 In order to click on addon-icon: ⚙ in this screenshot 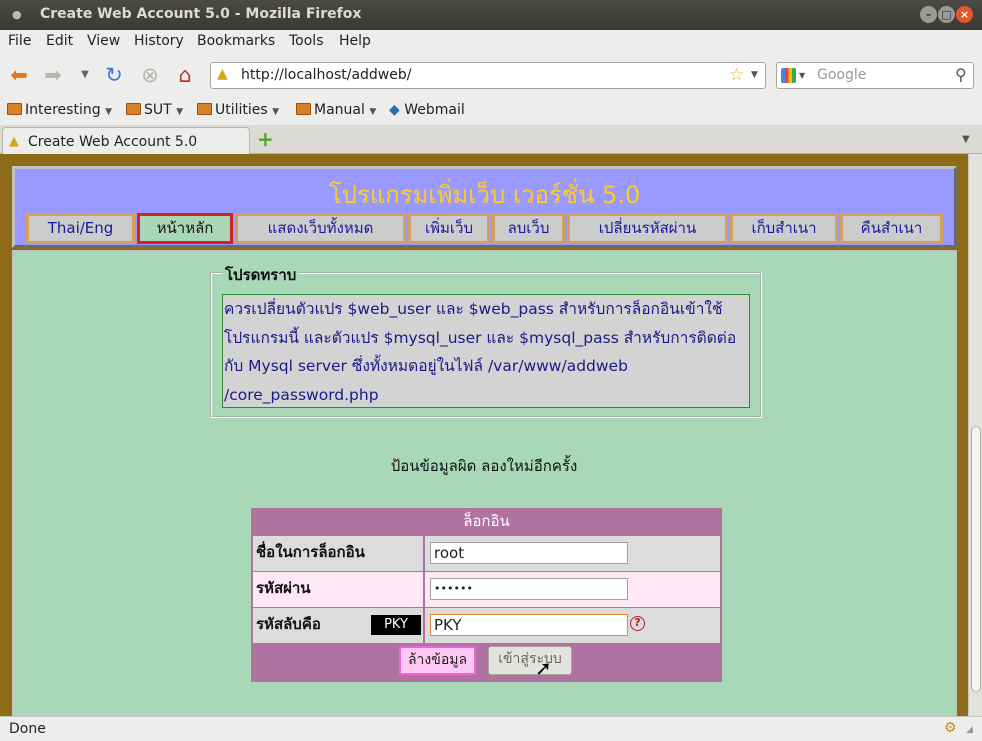, I will do `click(950, 728)`.